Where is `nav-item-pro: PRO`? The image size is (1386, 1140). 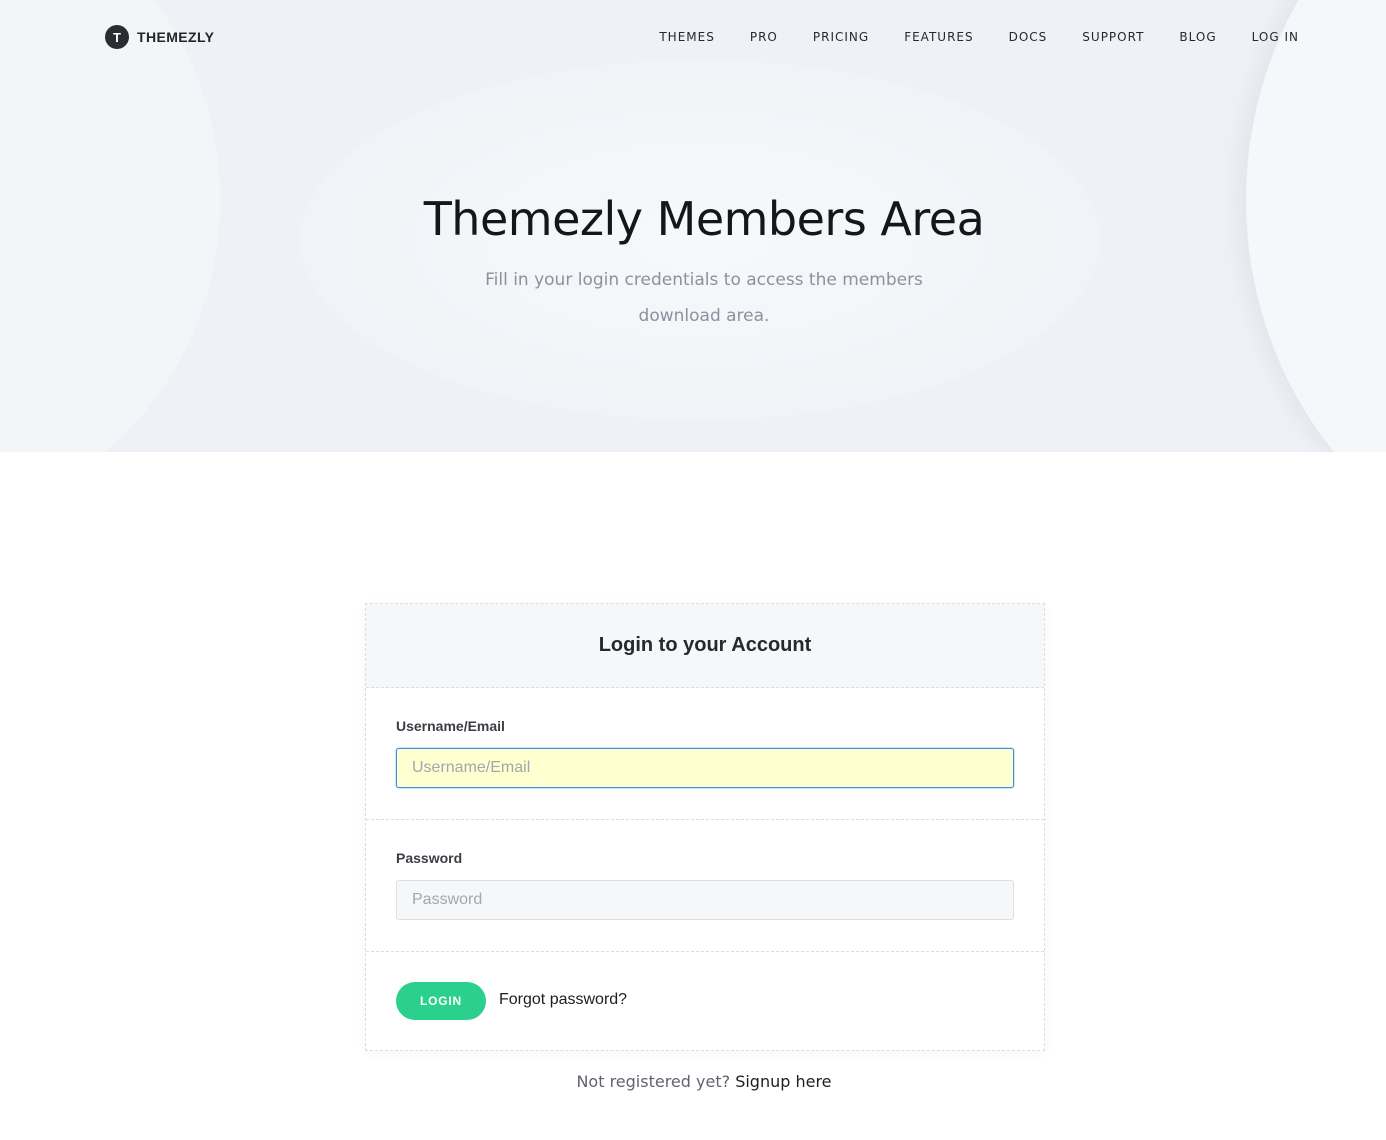
nav-item-pro: PRO is located at coordinates (764, 37).